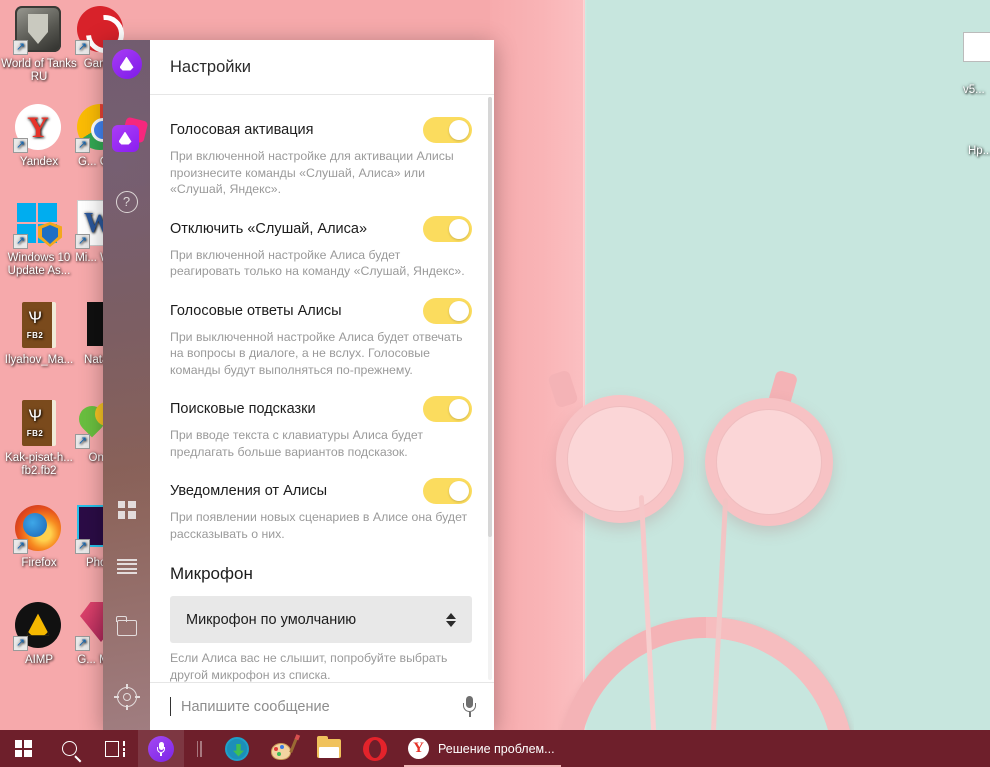 The height and width of the screenshot is (767, 990). I want to click on utorrent-icon, so click(237, 748).